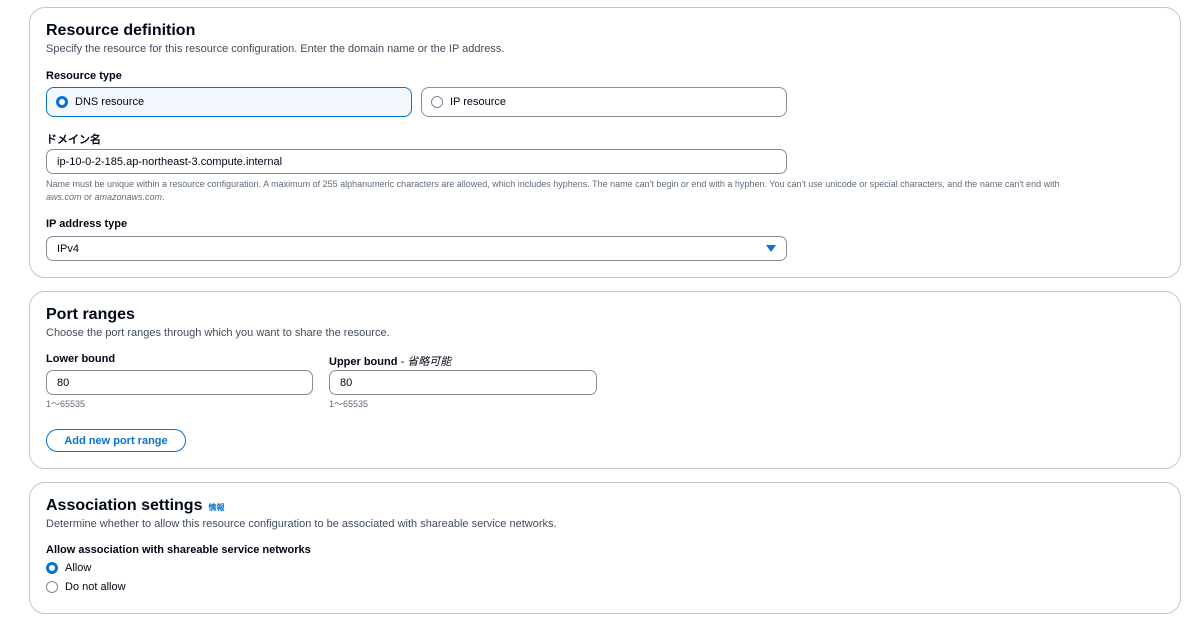 The width and height of the screenshot is (1196, 621). I want to click on do-not-allow-option: Do not allow, so click(86, 587).